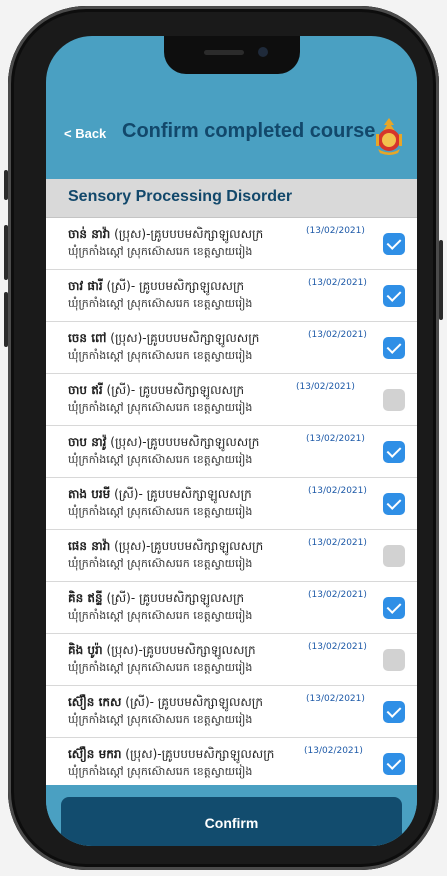  I want to click on participant-info: ស៊ឿន កេស (ស្រី)- គ្រូបបមសិក្សាឡូលសក្រ, so click(165, 703).